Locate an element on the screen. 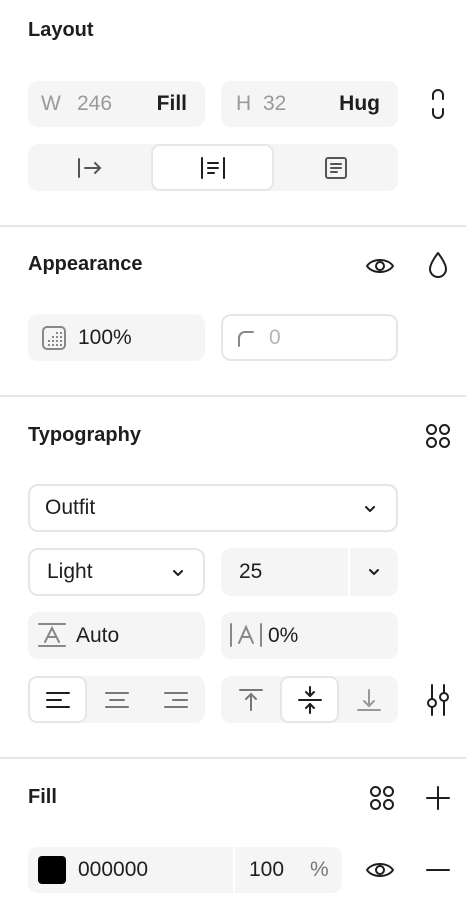 The image size is (466, 912). appearance-section-title: Appearance is located at coordinates (85, 264).